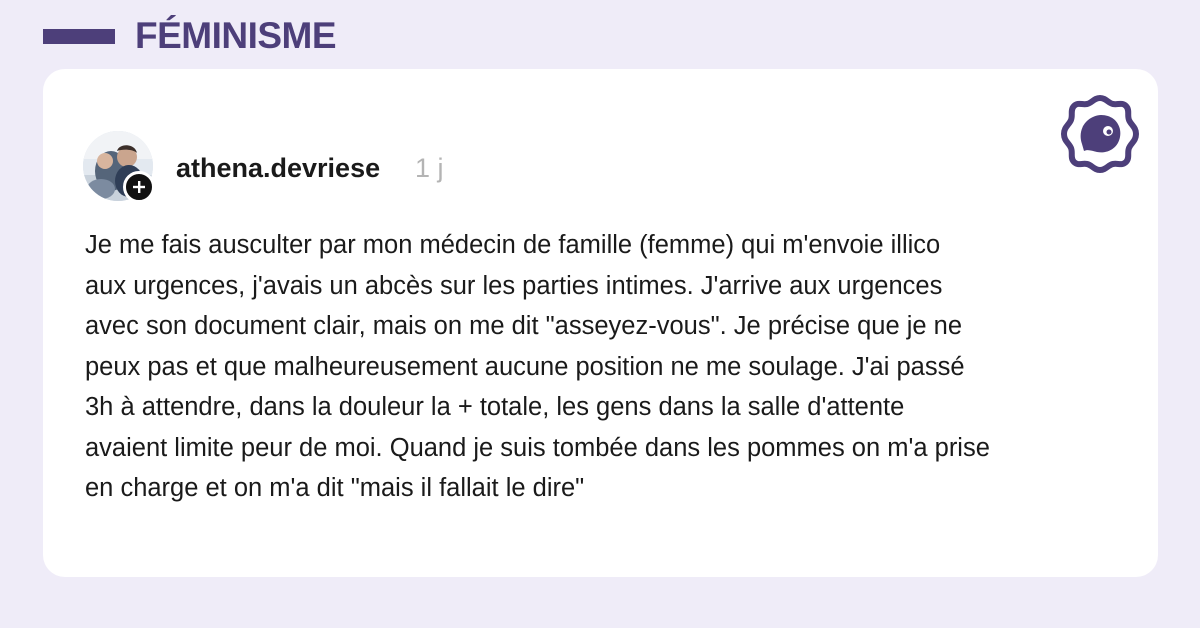 This screenshot has width=1200, height=628. What do you see at coordinates (429, 168) in the screenshot?
I see `post-timestamp: 1 j` at bounding box center [429, 168].